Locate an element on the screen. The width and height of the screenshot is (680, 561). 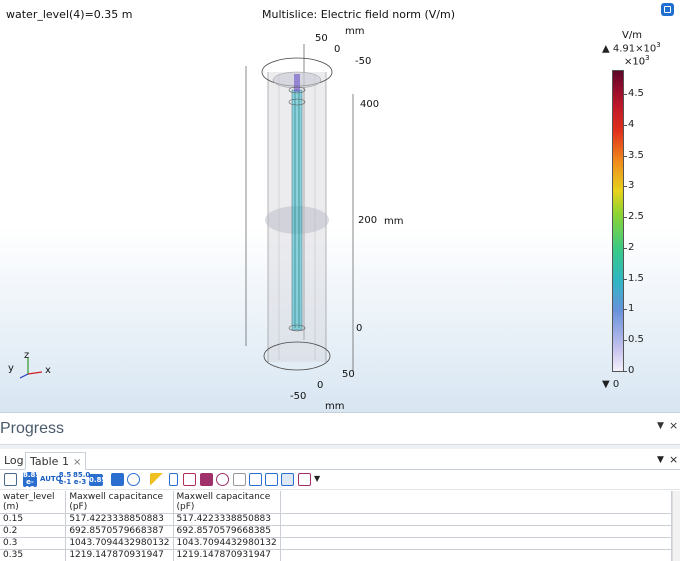
colorbar-tick-label: 3 is located at coordinates (628, 186).